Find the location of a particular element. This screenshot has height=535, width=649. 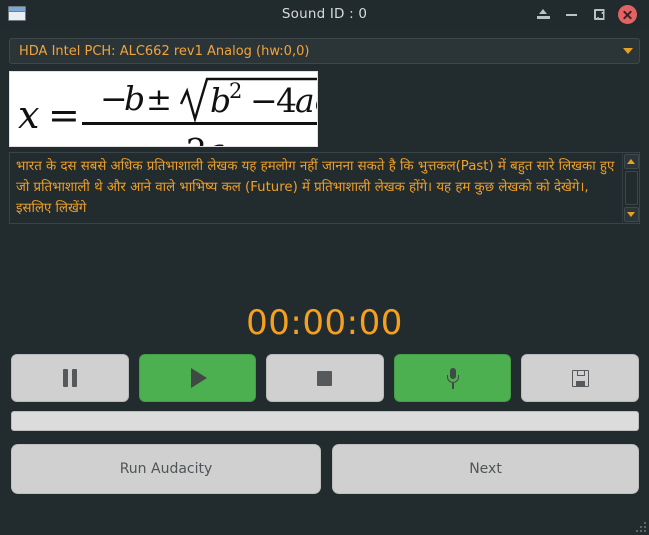

maximize-icon is located at coordinates (599, 14).